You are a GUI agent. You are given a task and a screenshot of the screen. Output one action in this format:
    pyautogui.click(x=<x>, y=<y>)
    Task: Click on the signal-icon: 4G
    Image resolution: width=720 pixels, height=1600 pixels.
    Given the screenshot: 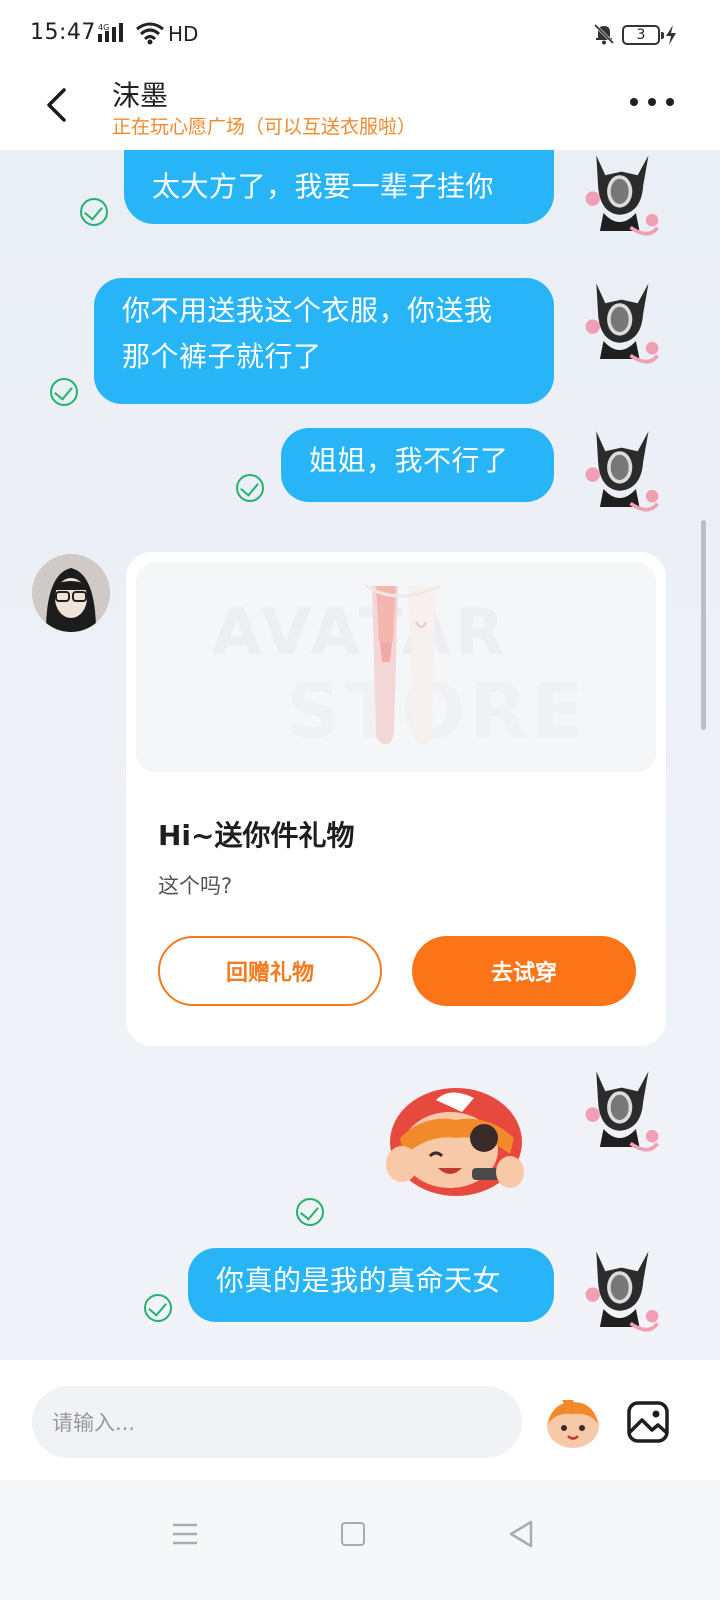 What is the action you would take?
    pyautogui.click(x=113, y=35)
    